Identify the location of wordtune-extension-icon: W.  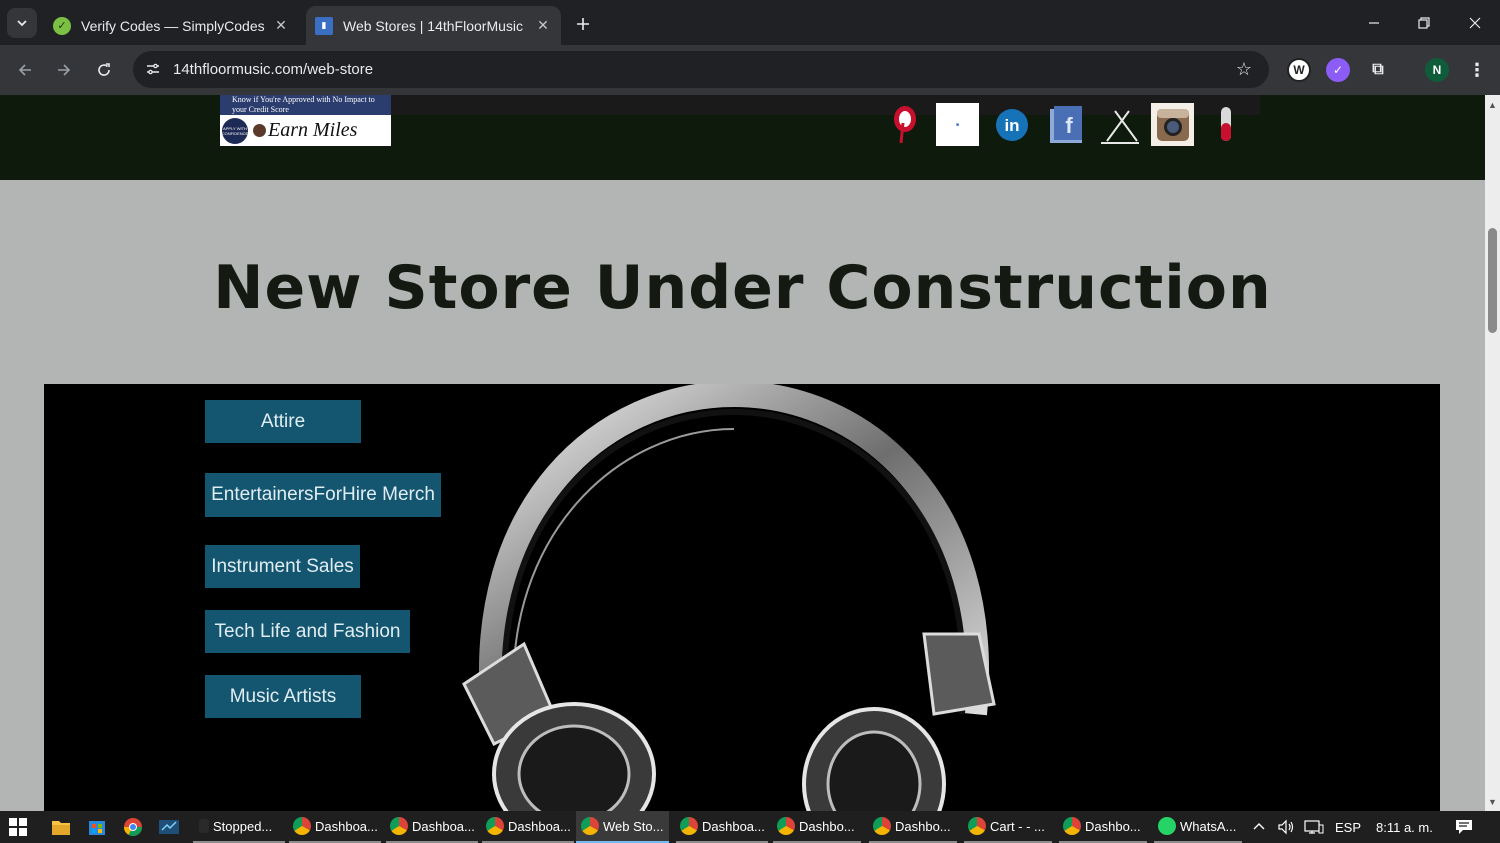
(1299, 70).